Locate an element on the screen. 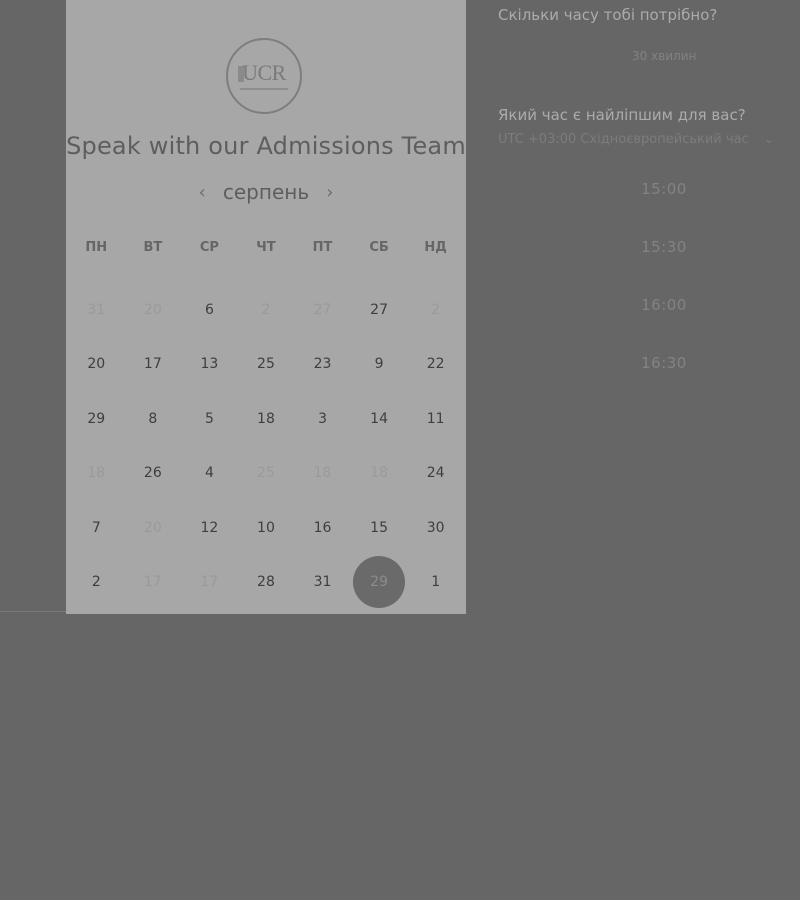 The height and width of the screenshot is (900, 800). duration-option: 30 хвилин is located at coordinates (664, 56).